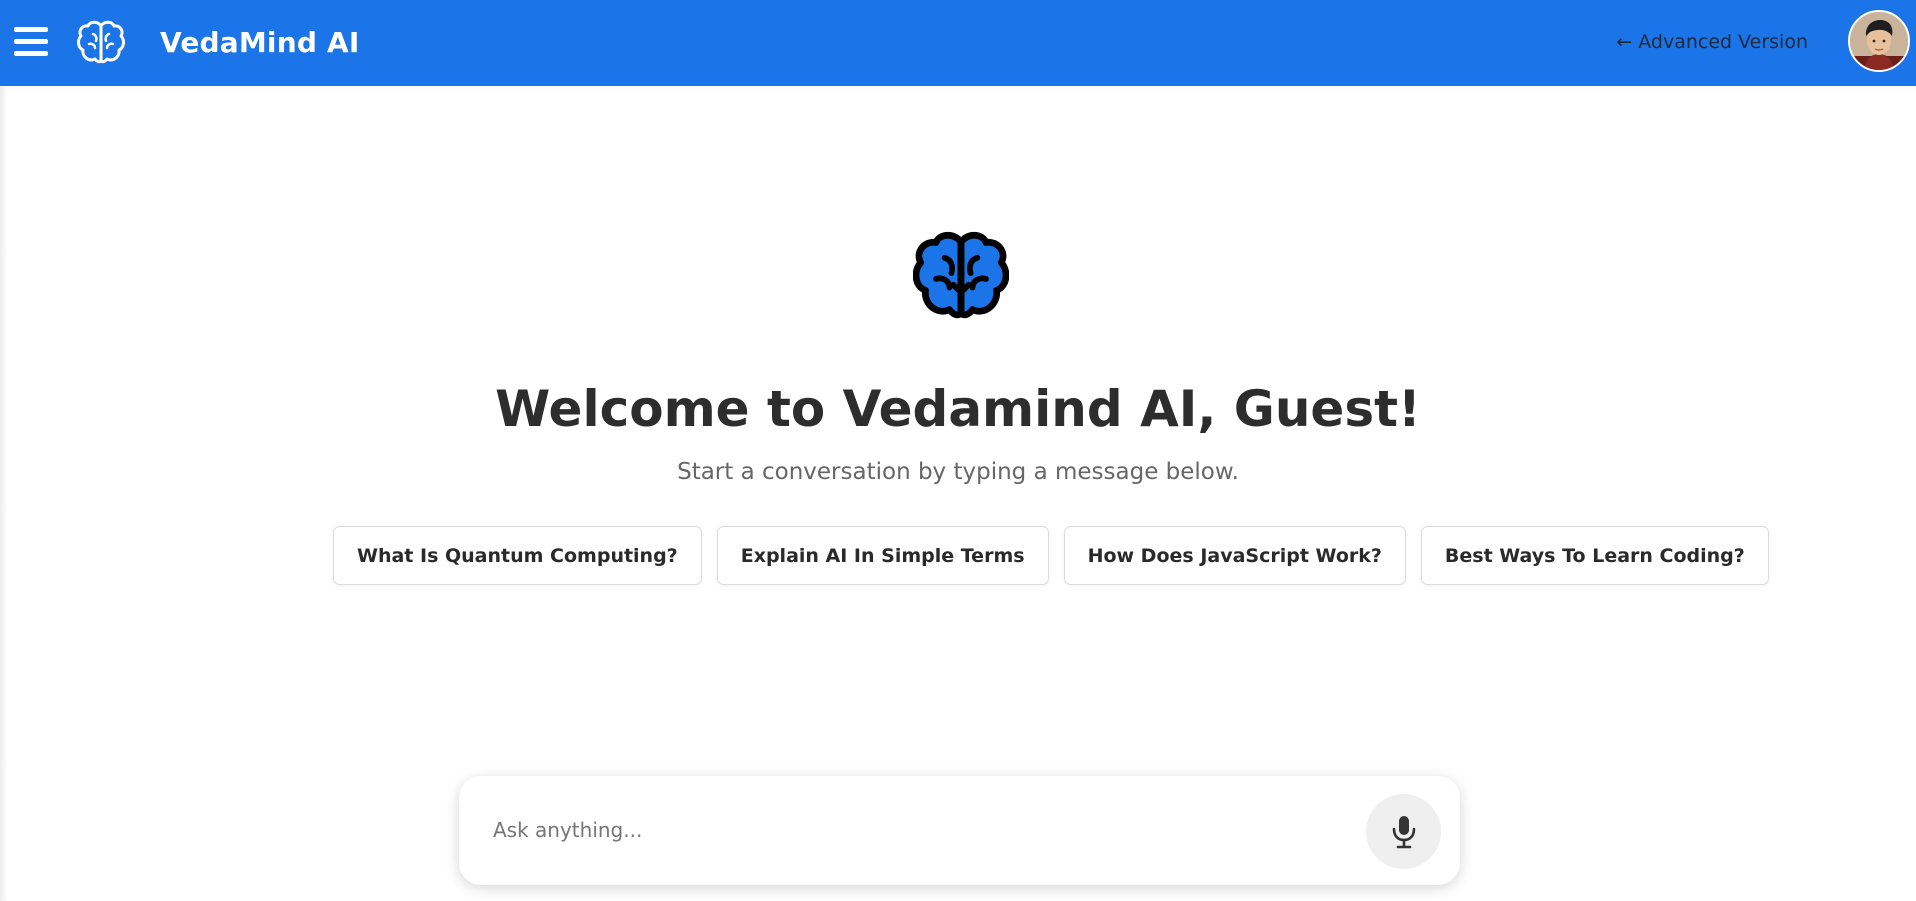 This screenshot has width=1916, height=901. Describe the element at coordinates (958, 409) in the screenshot. I see `welcome-heading: Welcome to Vedamind AI, Guest!` at that location.